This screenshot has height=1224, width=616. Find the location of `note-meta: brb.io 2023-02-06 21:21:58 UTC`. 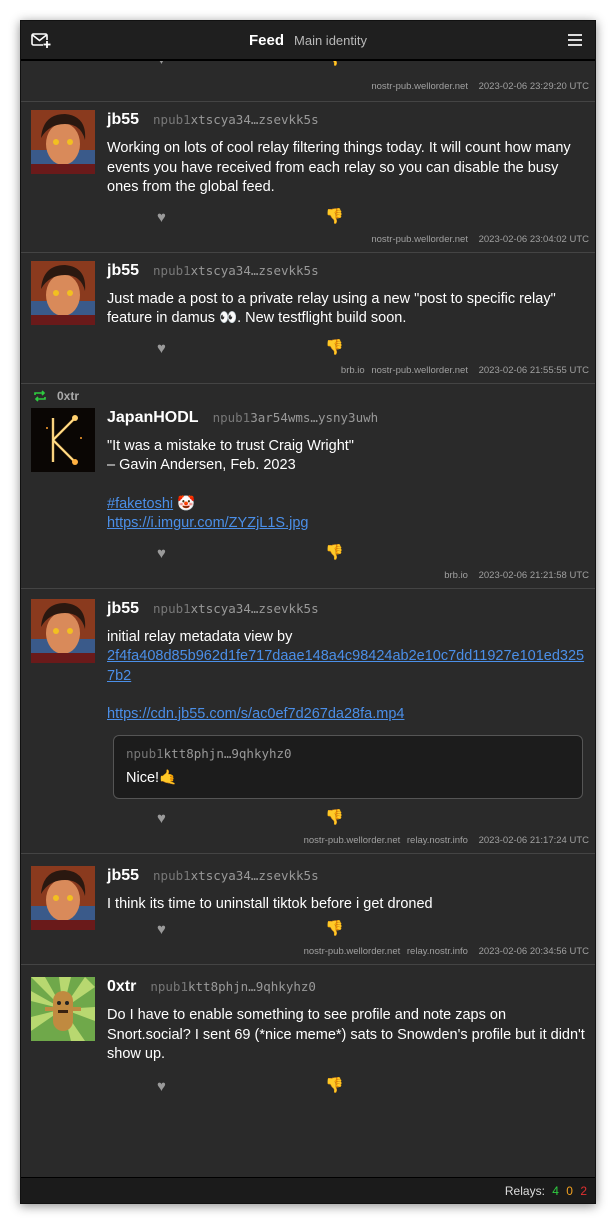

note-meta: brb.io 2023-02-06 21:21:58 UTC is located at coordinates (308, 578).